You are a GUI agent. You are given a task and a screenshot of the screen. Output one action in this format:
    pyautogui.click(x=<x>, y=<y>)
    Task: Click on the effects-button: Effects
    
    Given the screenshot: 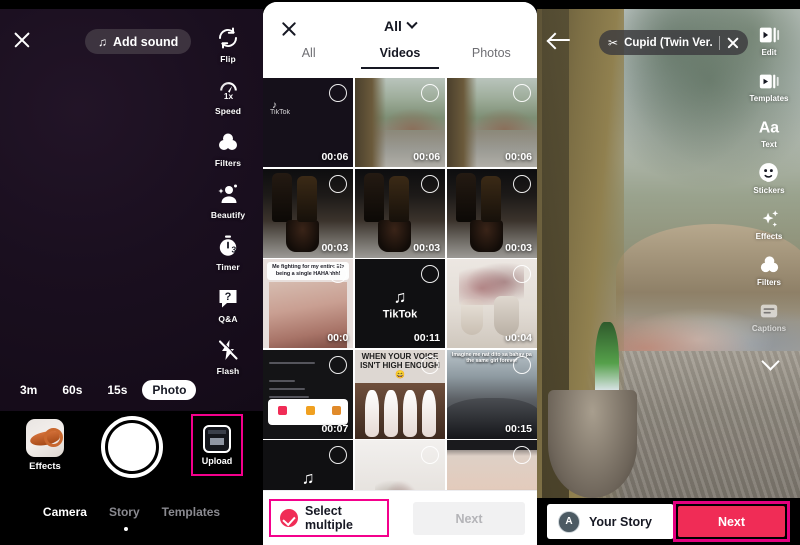 What is the action you would take?
    pyautogui.click(x=45, y=445)
    